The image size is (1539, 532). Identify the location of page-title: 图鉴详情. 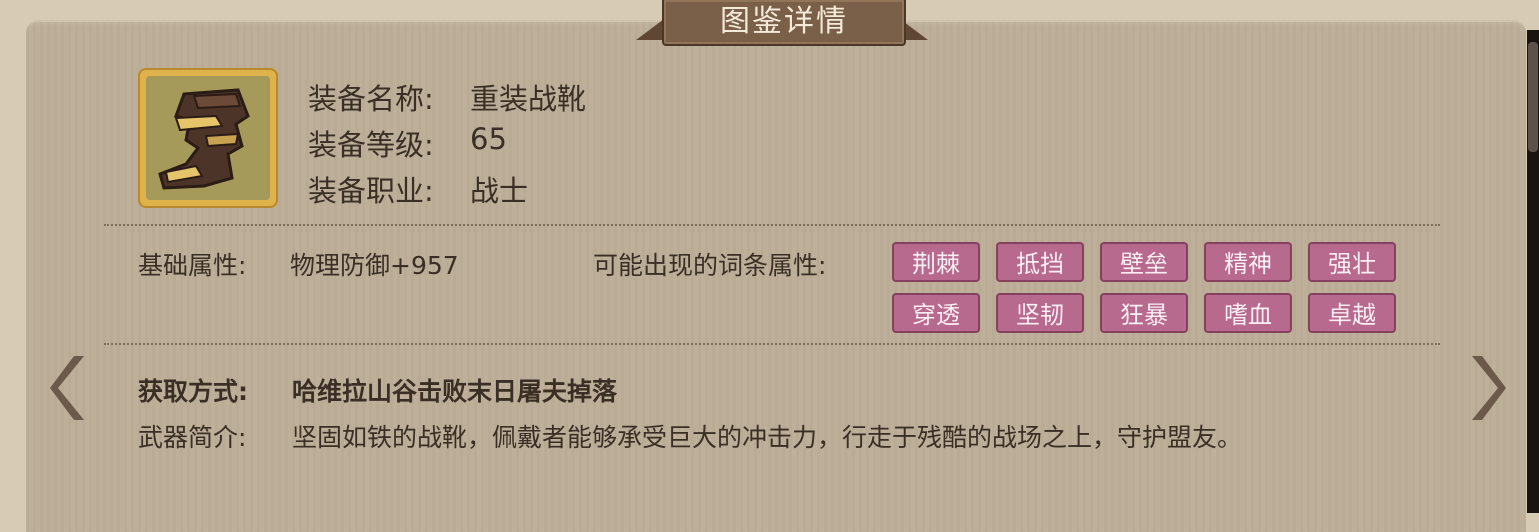
(784, 21).